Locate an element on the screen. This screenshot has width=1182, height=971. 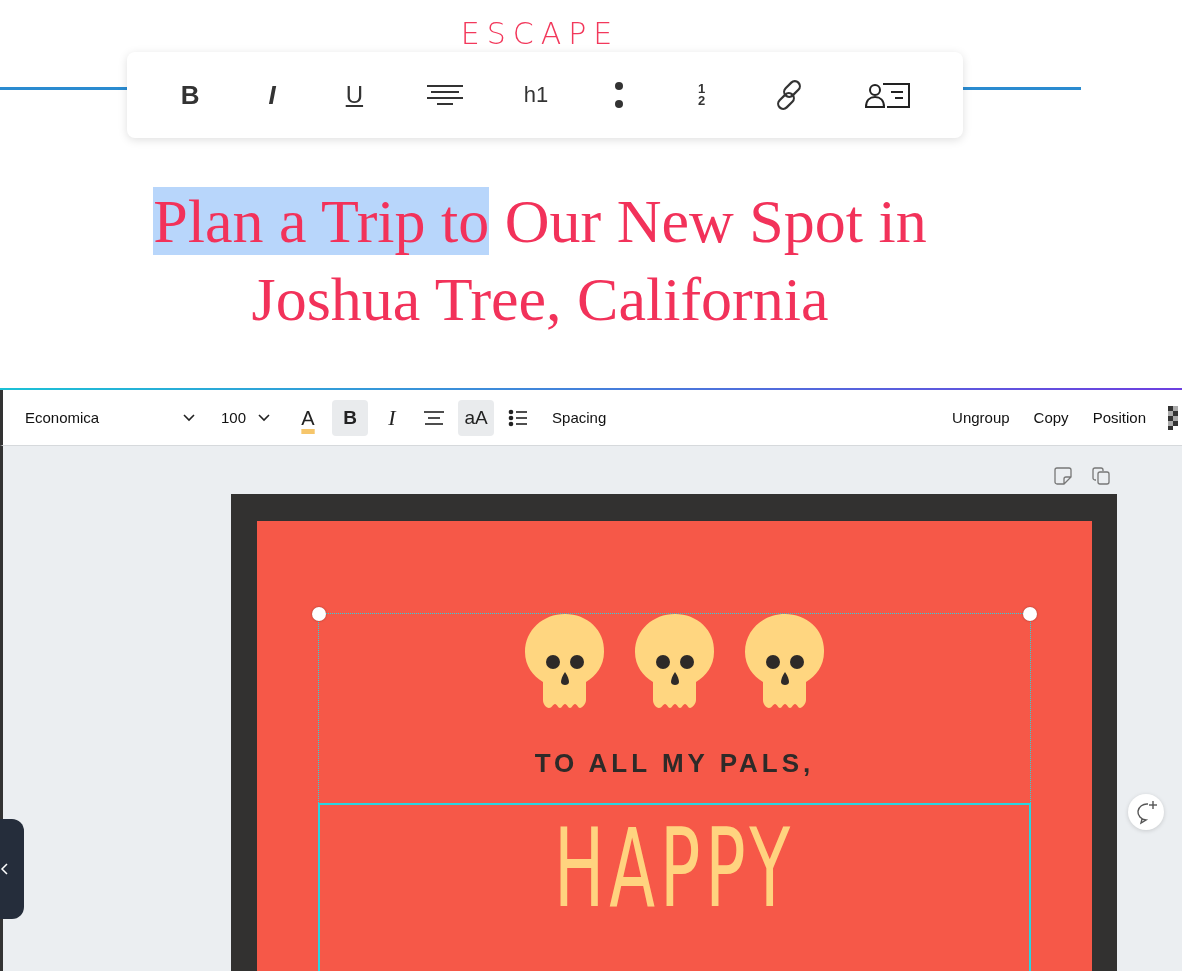
text-color-button: A is located at coordinates (308, 417).